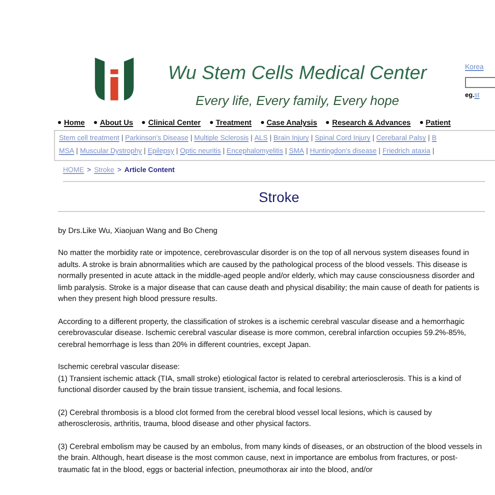 The height and width of the screenshot is (495, 495). Describe the element at coordinates (279, 197) in the screenshot. I see `article-title: Stroke` at that location.